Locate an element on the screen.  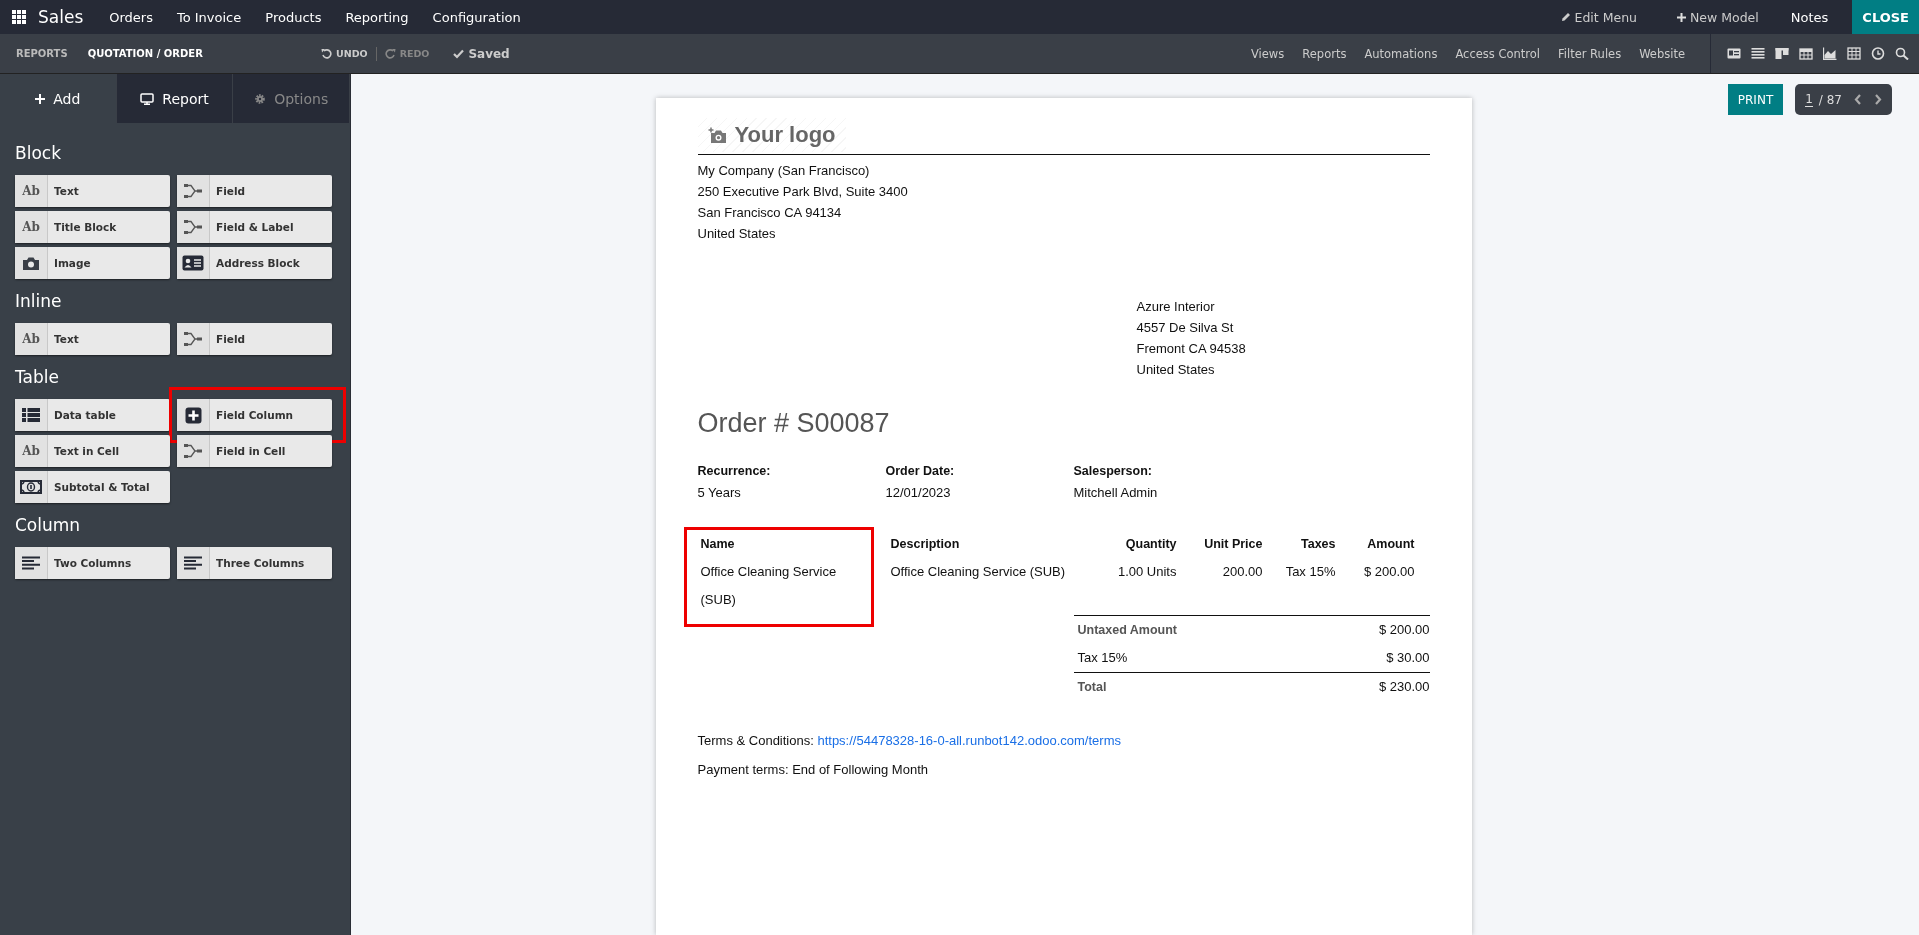
component-block: Ab Title Block is located at coordinates (92, 227).